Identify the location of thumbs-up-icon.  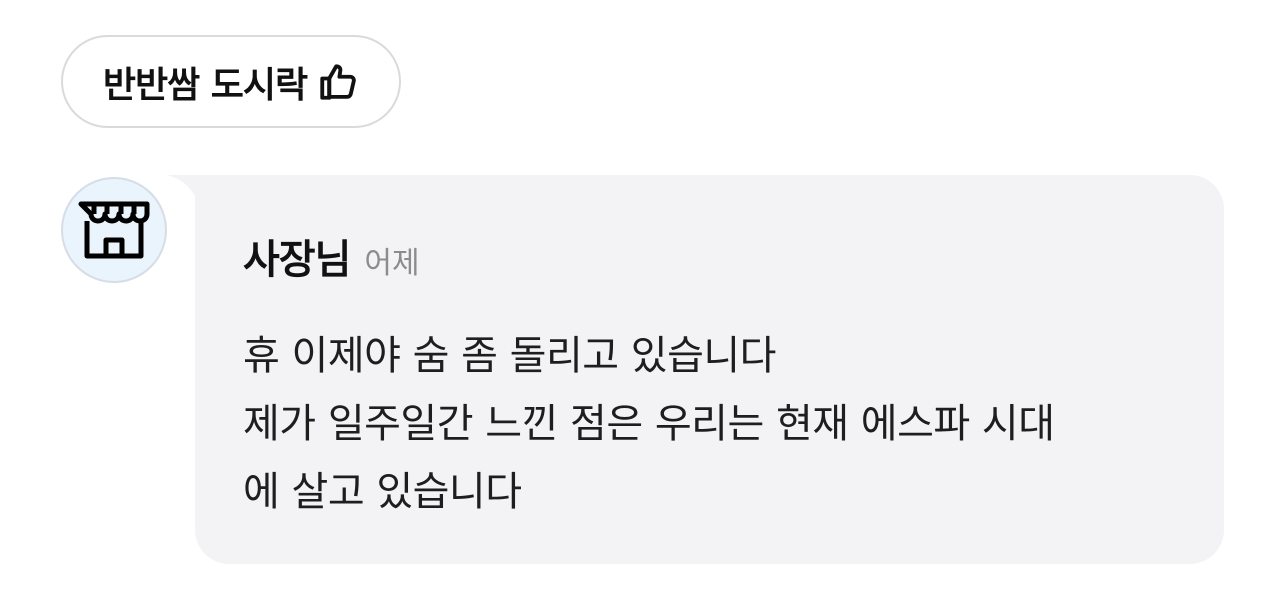
(338, 82).